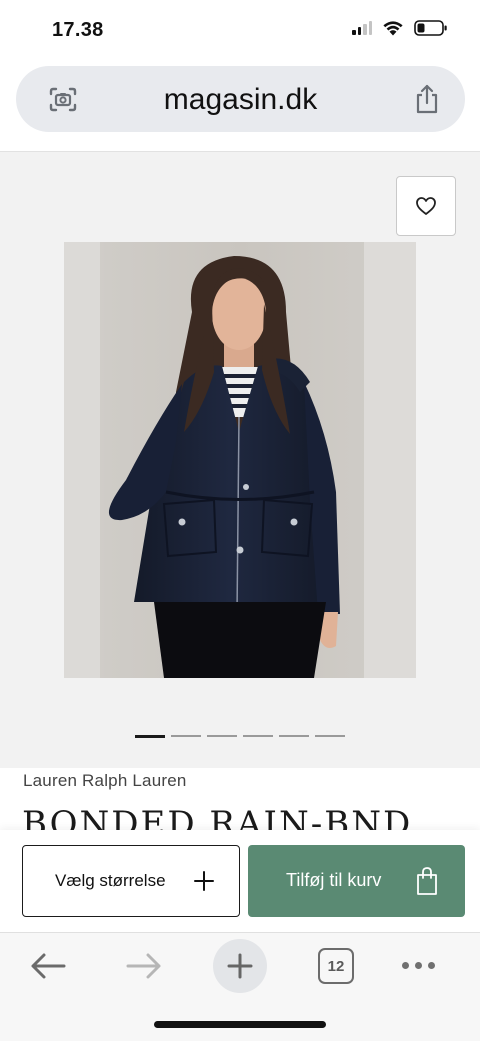 This screenshot has height=1041, width=480. What do you see at coordinates (334, 880) in the screenshot?
I see `add-to-cart-label: Tilføj til kurv` at bounding box center [334, 880].